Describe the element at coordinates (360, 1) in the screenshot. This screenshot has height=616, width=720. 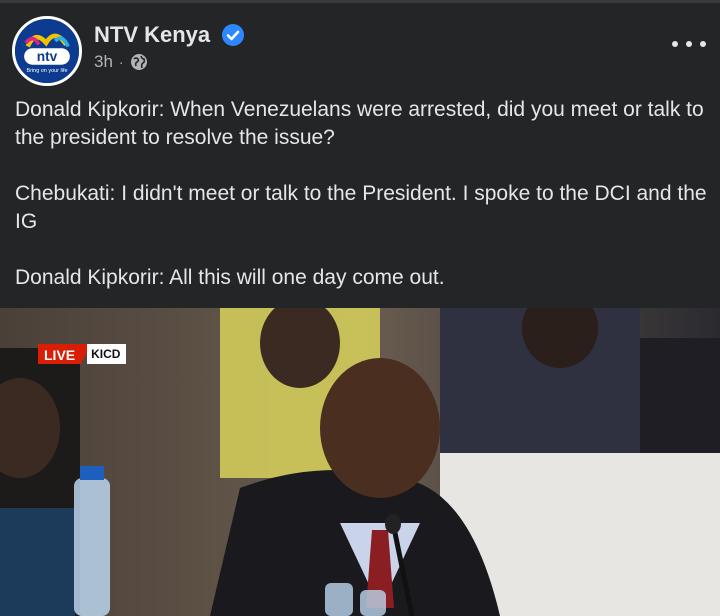
I see `divider` at that location.